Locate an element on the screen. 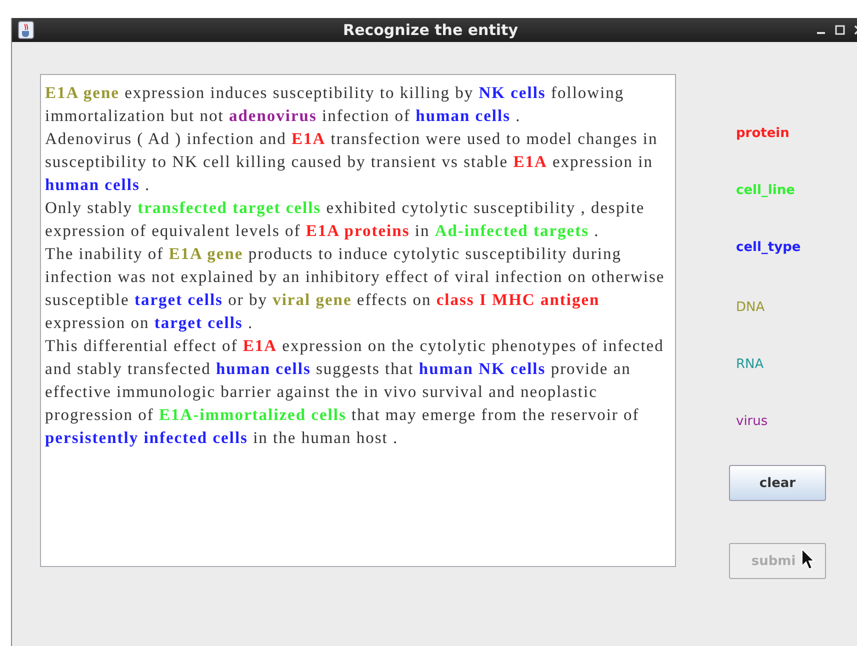  sentence: Only stably transfected target cells exhibited cytolytic susceptibility , despite expression of equivalent levels of E1A proteins in Ad-infected targets . is located at coordinates (345, 219).